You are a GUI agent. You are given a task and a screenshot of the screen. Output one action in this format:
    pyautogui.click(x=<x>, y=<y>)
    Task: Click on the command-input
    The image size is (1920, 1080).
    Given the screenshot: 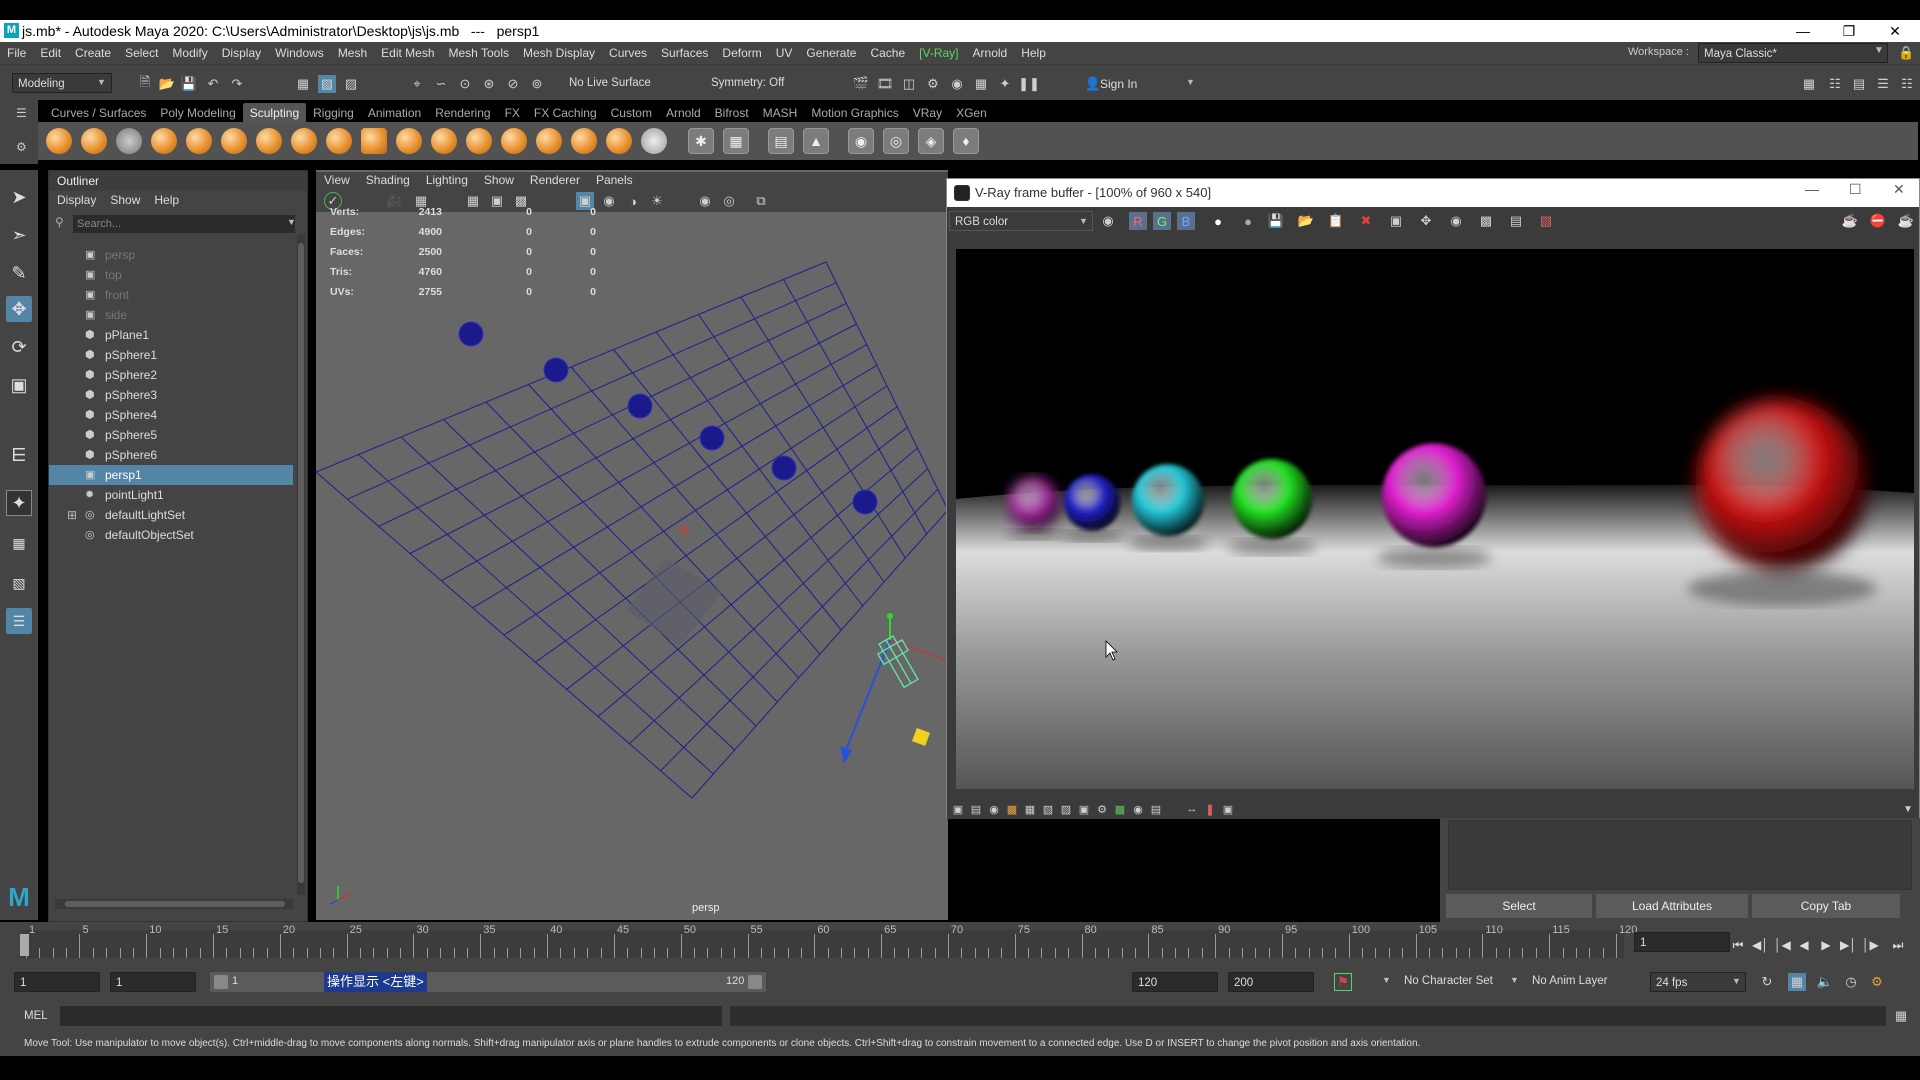 What is the action you would take?
    pyautogui.click(x=391, y=1016)
    